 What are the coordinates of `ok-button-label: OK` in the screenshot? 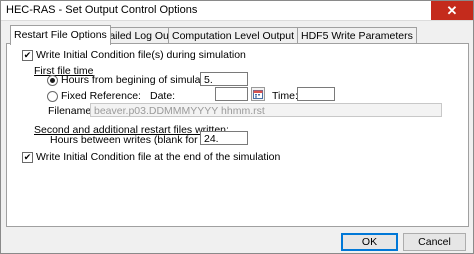 It's located at (369, 242).